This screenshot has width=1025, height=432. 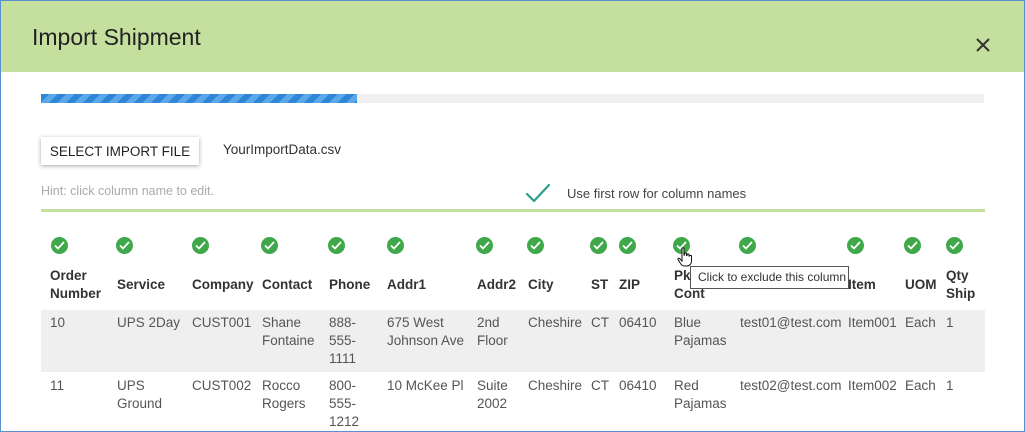 What do you see at coordinates (921, 285) in the screenshot?
I see `column-header: UOM` at bounding box center [921, 285].